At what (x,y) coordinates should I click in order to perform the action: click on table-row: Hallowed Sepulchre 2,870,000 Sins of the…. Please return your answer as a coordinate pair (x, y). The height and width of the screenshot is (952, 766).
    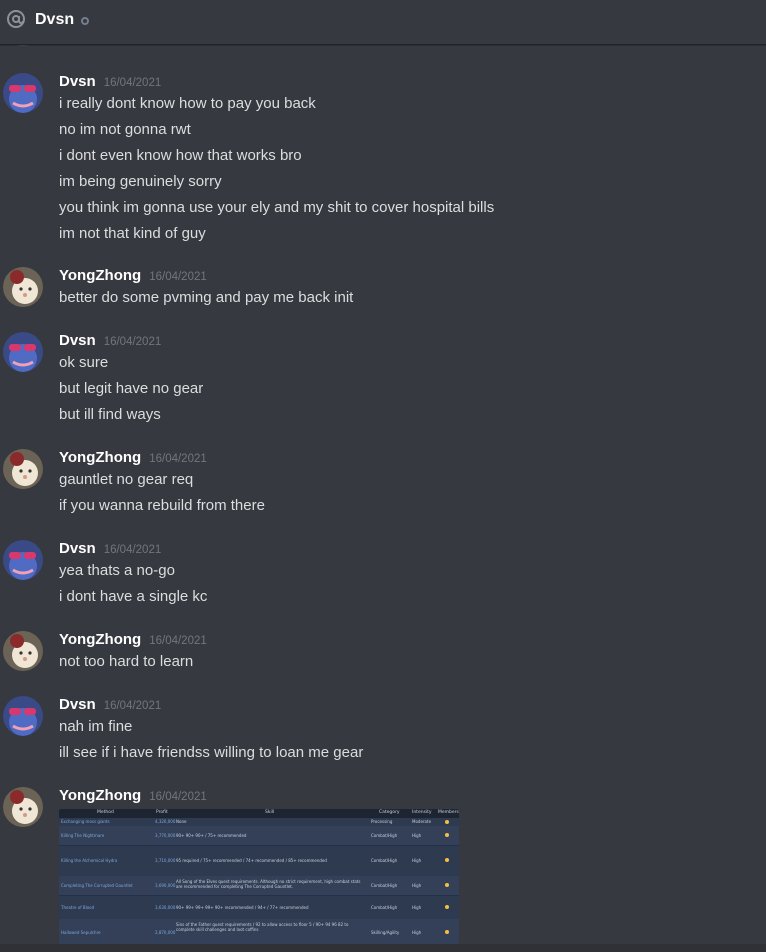
    Looking at the image, I should click on (259, 931).